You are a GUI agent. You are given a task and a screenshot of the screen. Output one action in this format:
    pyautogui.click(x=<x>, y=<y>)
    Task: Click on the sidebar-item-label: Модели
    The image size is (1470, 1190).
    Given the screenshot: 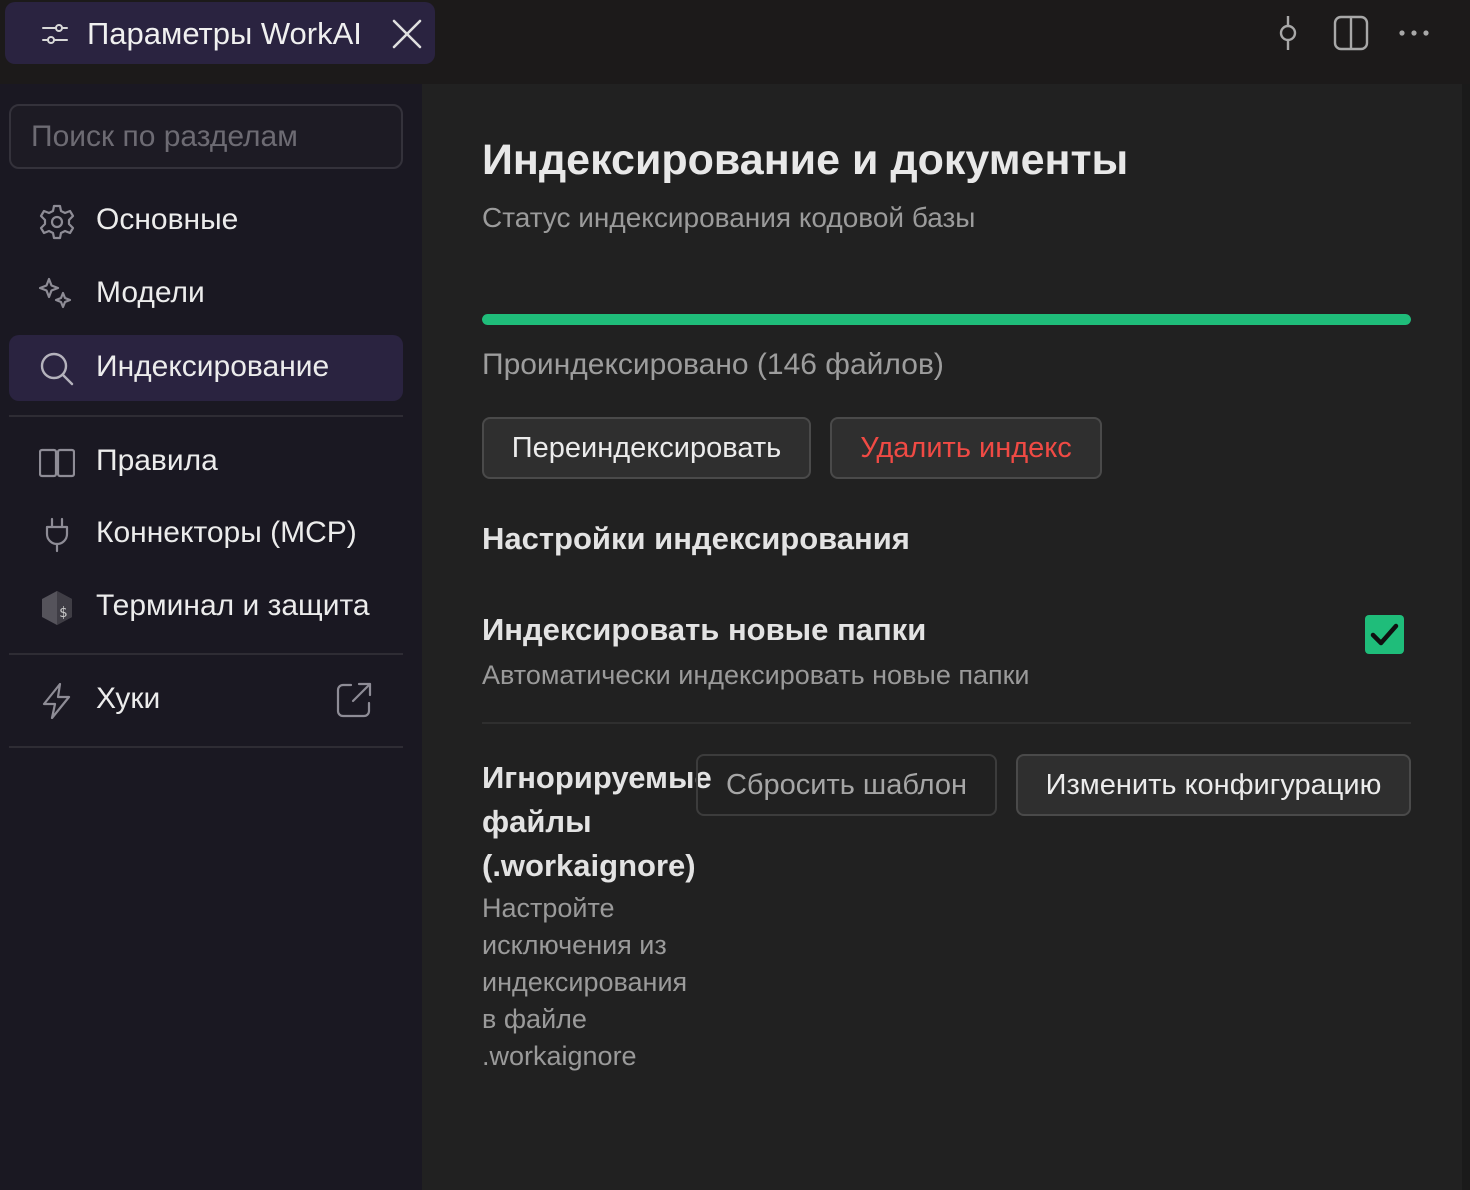 What is the action you would take?
    pyautogui.click(x=150, y=292)
    